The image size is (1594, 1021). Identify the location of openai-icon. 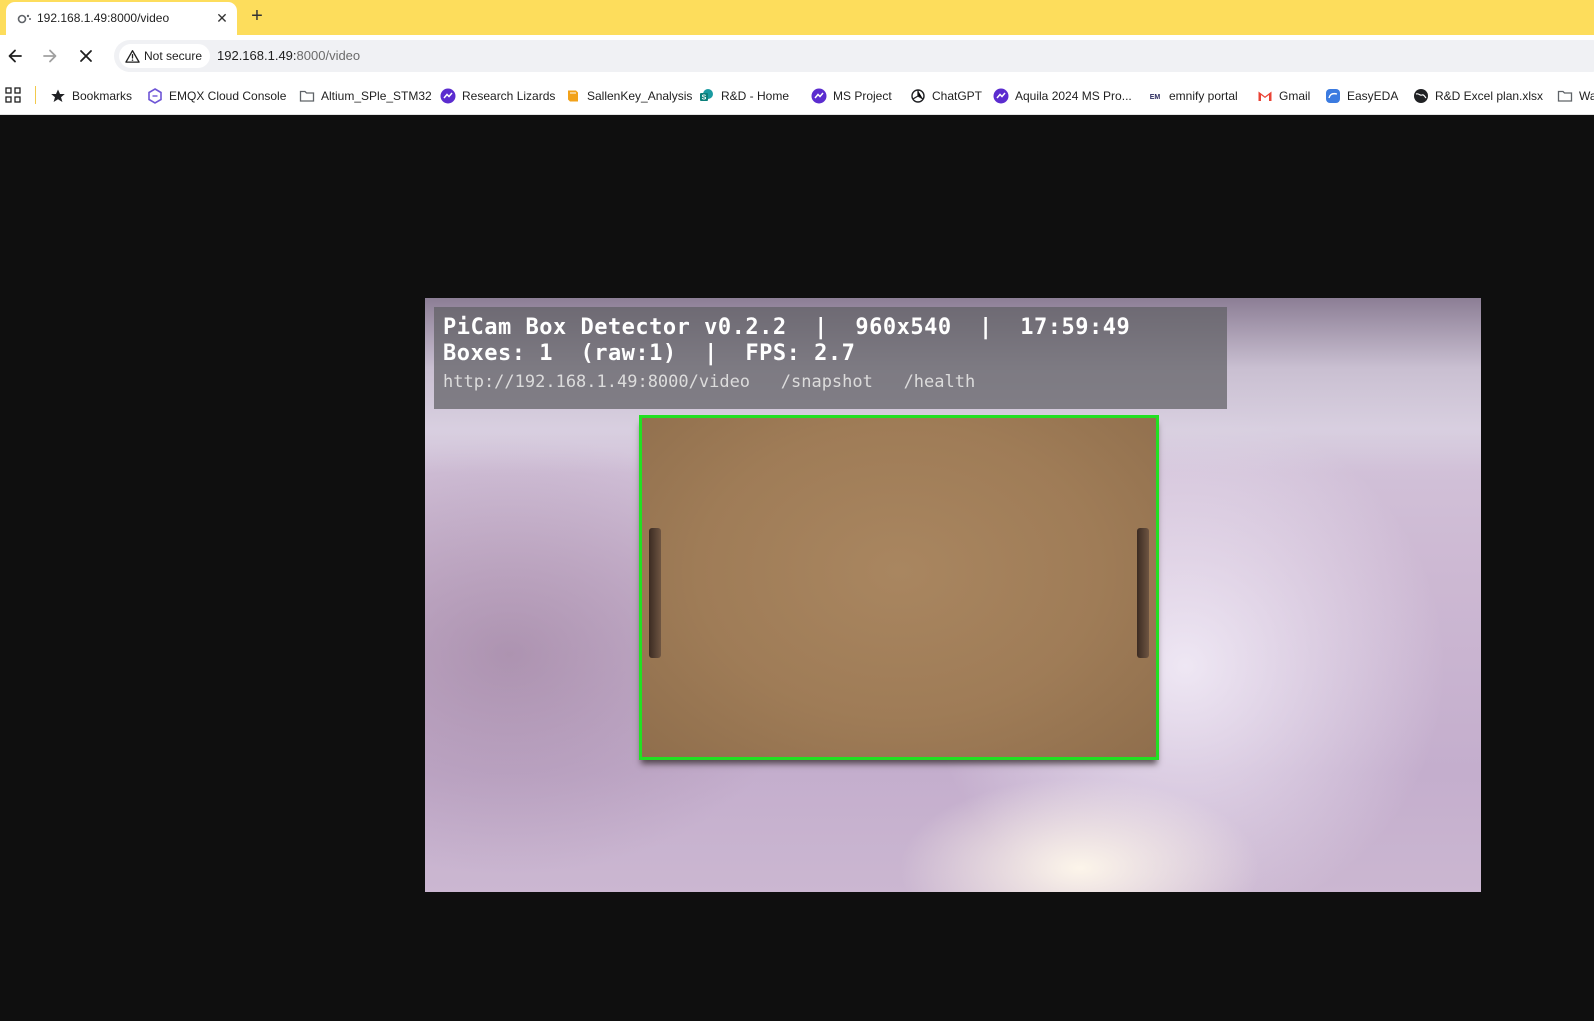
(918, 96).